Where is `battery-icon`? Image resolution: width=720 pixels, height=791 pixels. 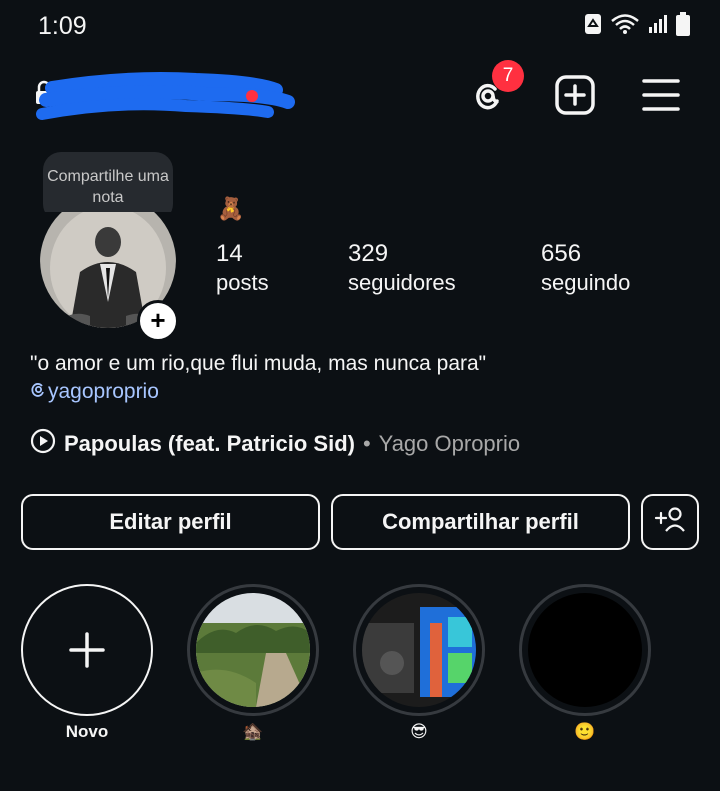 battery-icon is located at coordinates (683, 26).